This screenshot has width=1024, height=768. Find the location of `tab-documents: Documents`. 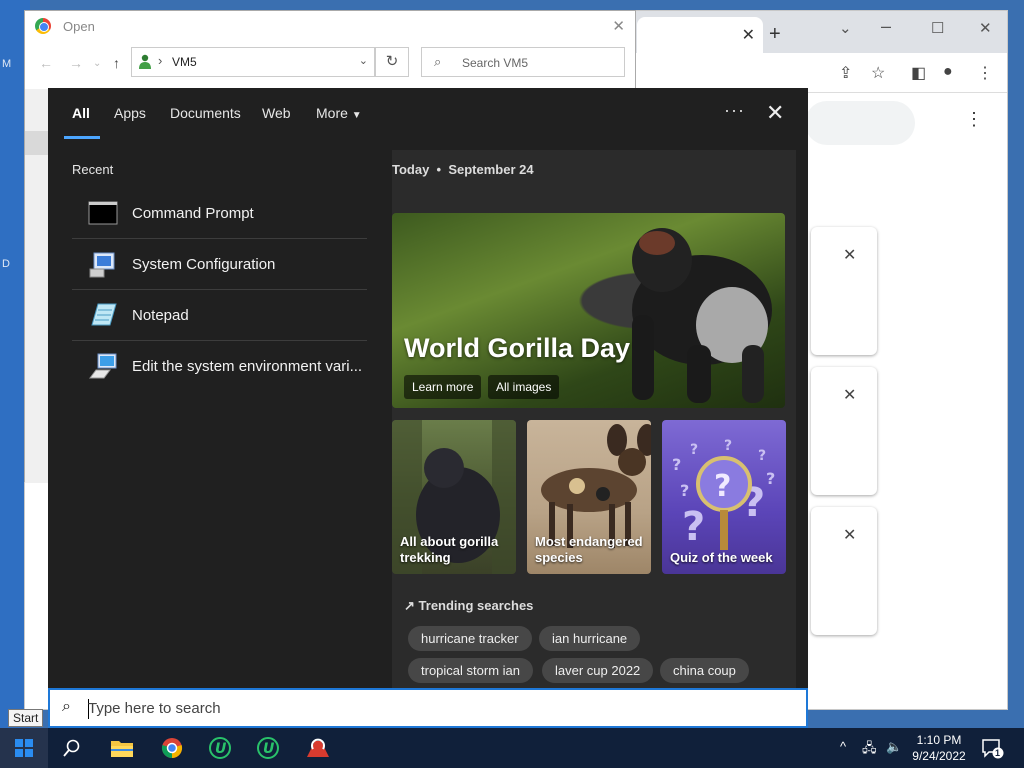

tab-documents: Documents is located at coordinates (205, 113).